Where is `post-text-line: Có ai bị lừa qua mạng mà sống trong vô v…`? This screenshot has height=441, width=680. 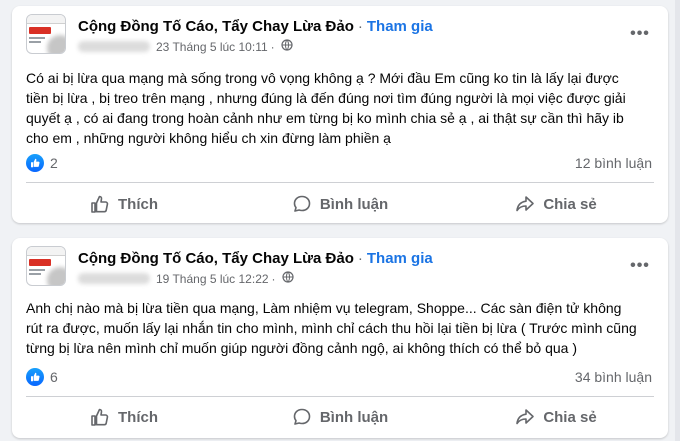
post-text-line: Có ai bị lừa qua mạng mà sống trong vô v… is located at coordinates (322, 78).